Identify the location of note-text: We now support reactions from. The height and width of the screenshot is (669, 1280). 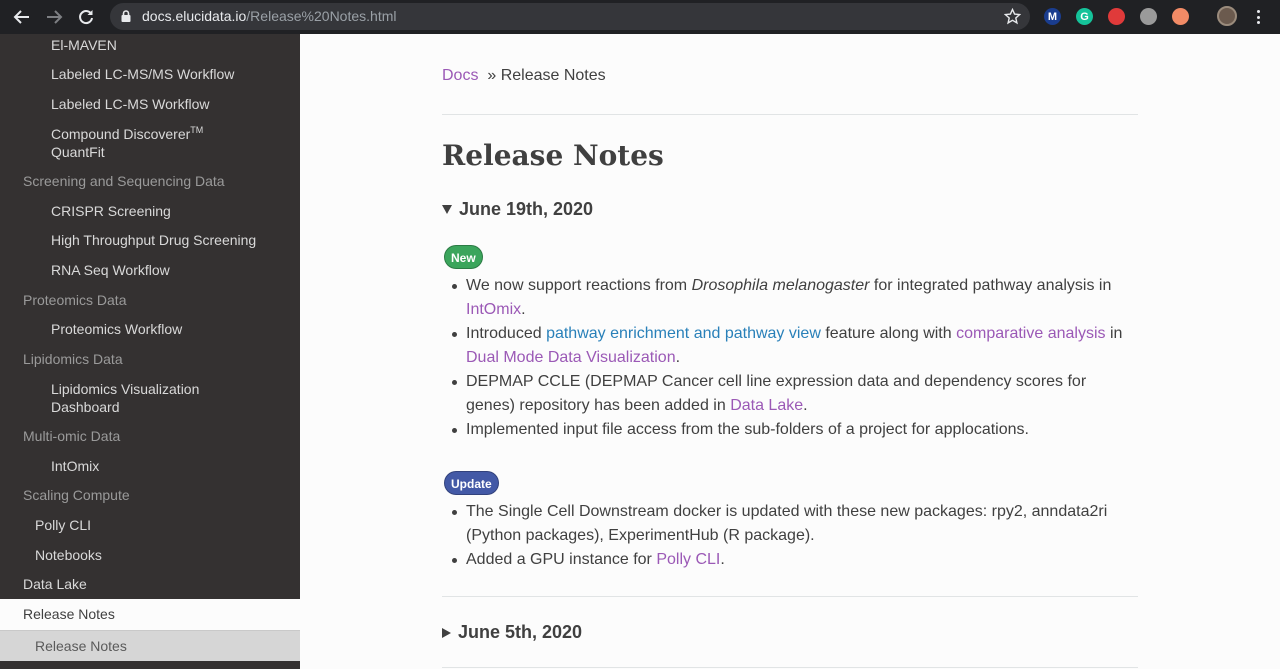
(579, 285).